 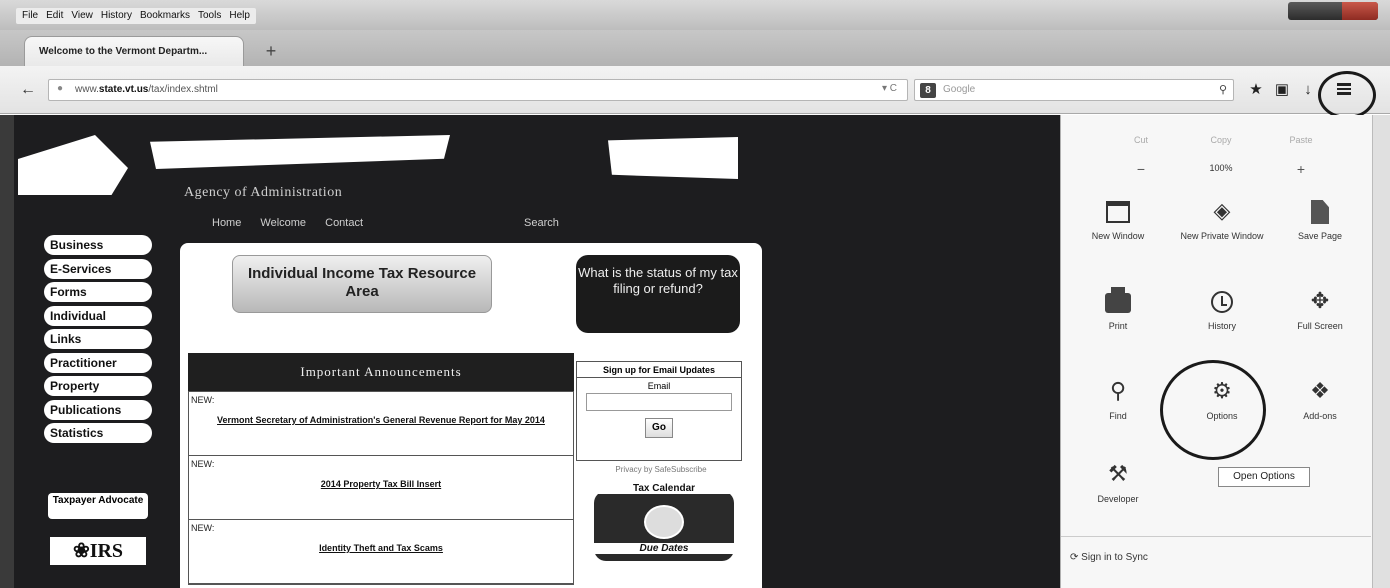 I want to click on email-label: Email, so click(x=659, y=386).